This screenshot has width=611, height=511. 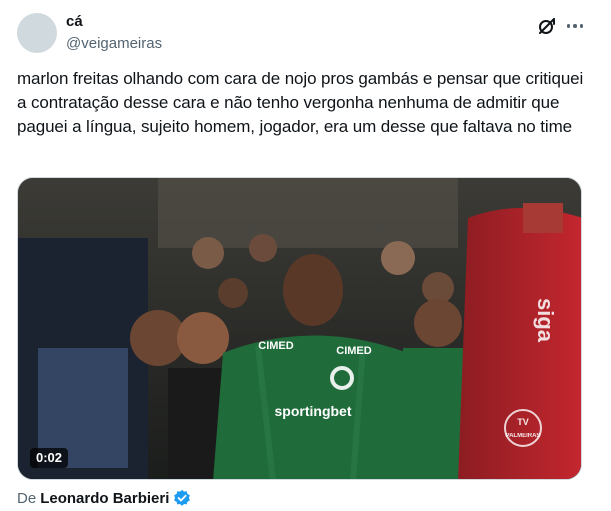 I want to click on svg-text: TV, so click(x=523, y=422).